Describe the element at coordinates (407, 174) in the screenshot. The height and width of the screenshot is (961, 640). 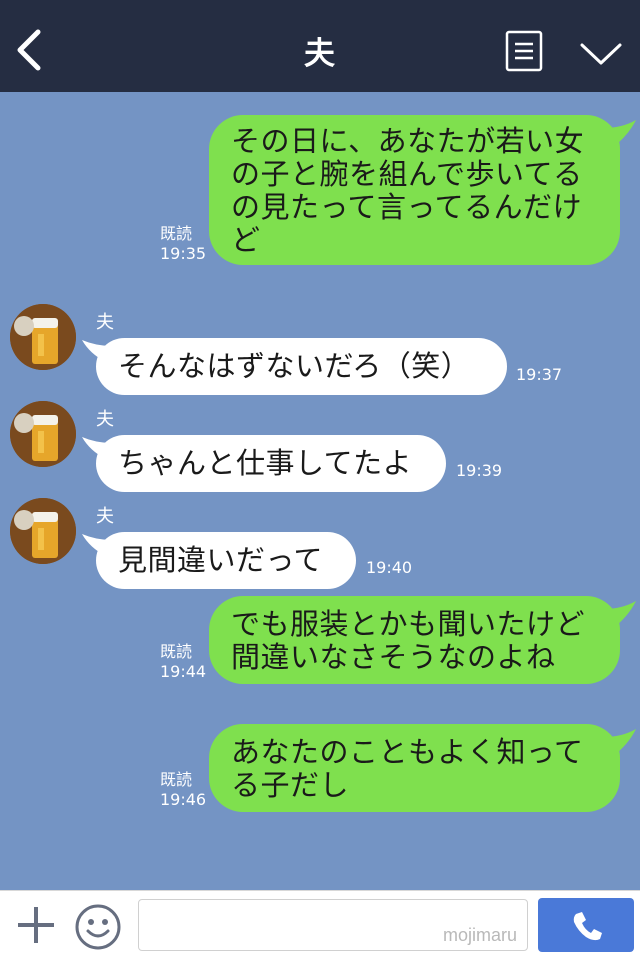
I see `message-text-line: の子と腕を組んで歩いてる` at that location.